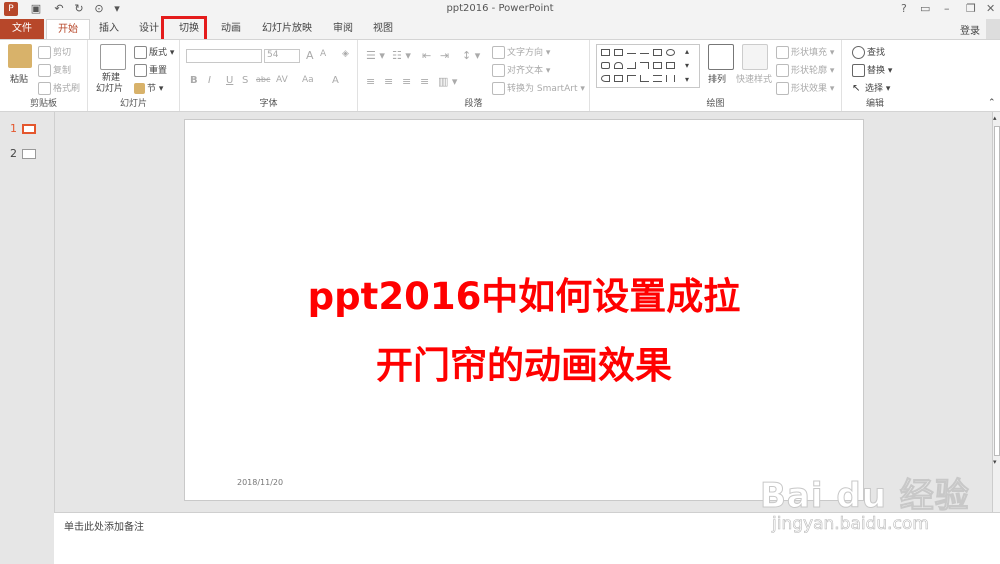 This screenshot has width=1000, height=564. What do you see at coordinates (755, 57) in the screenshot?
I see `quick-styles-icon` at bounding box center [755, 57].